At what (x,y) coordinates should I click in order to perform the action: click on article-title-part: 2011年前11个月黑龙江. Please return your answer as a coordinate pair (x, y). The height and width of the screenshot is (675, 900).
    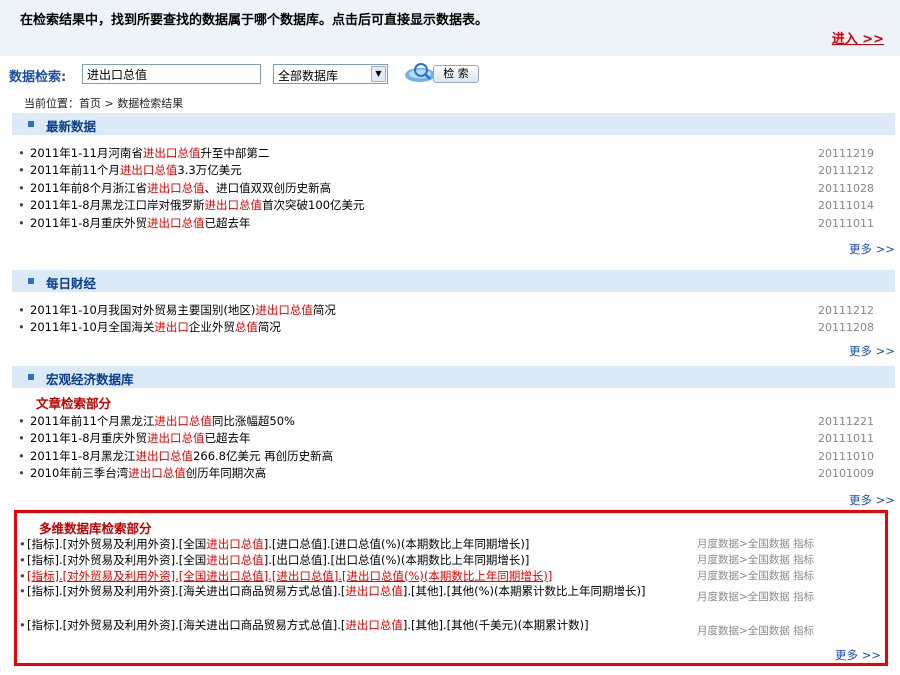
    Looking at the image, I should click on (92, 421).